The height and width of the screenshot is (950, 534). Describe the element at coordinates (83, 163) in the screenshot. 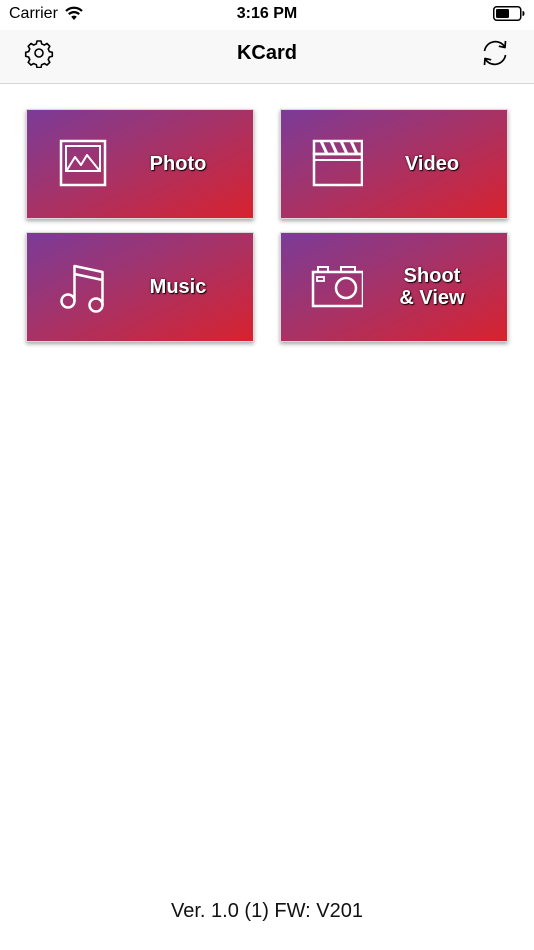

I see `photo-icon` at that location.